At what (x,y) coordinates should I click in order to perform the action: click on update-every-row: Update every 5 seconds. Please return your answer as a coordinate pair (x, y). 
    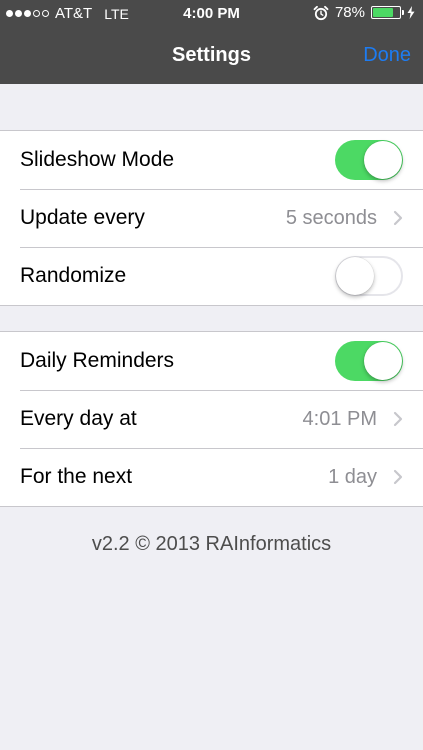
    Looking at the image, I should click on (211, 218).